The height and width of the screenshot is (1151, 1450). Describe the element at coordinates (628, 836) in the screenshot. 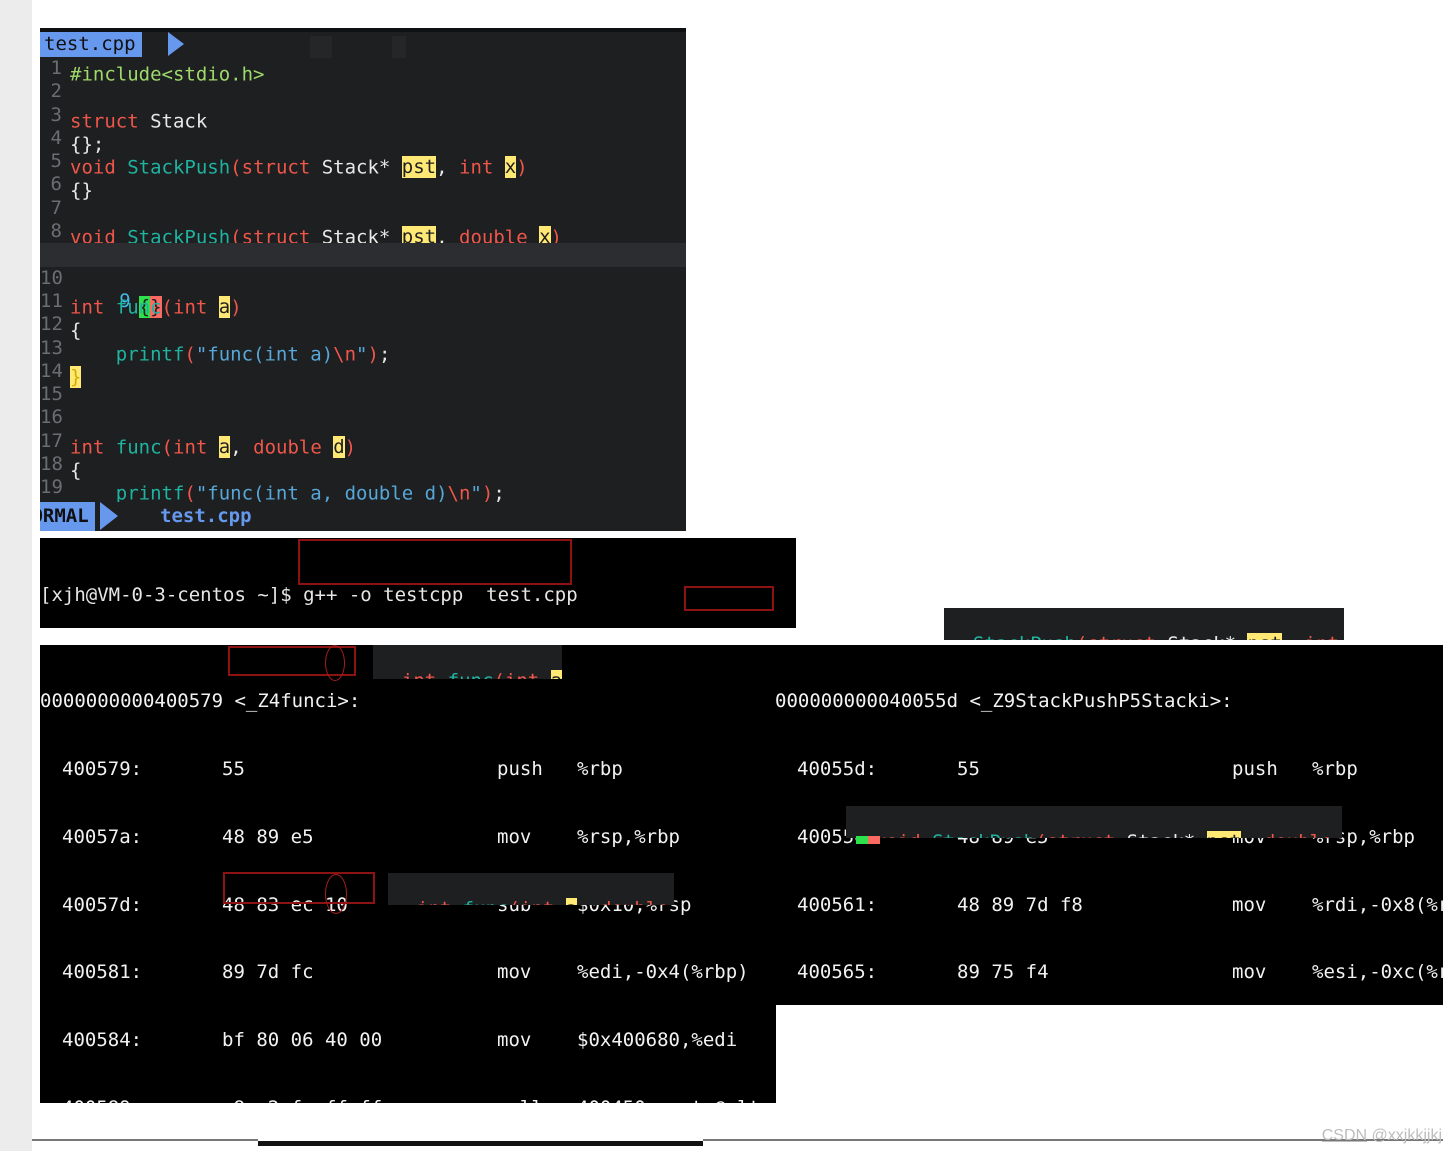

I see `disasm-operands: %rsp,%rbp` at that location.